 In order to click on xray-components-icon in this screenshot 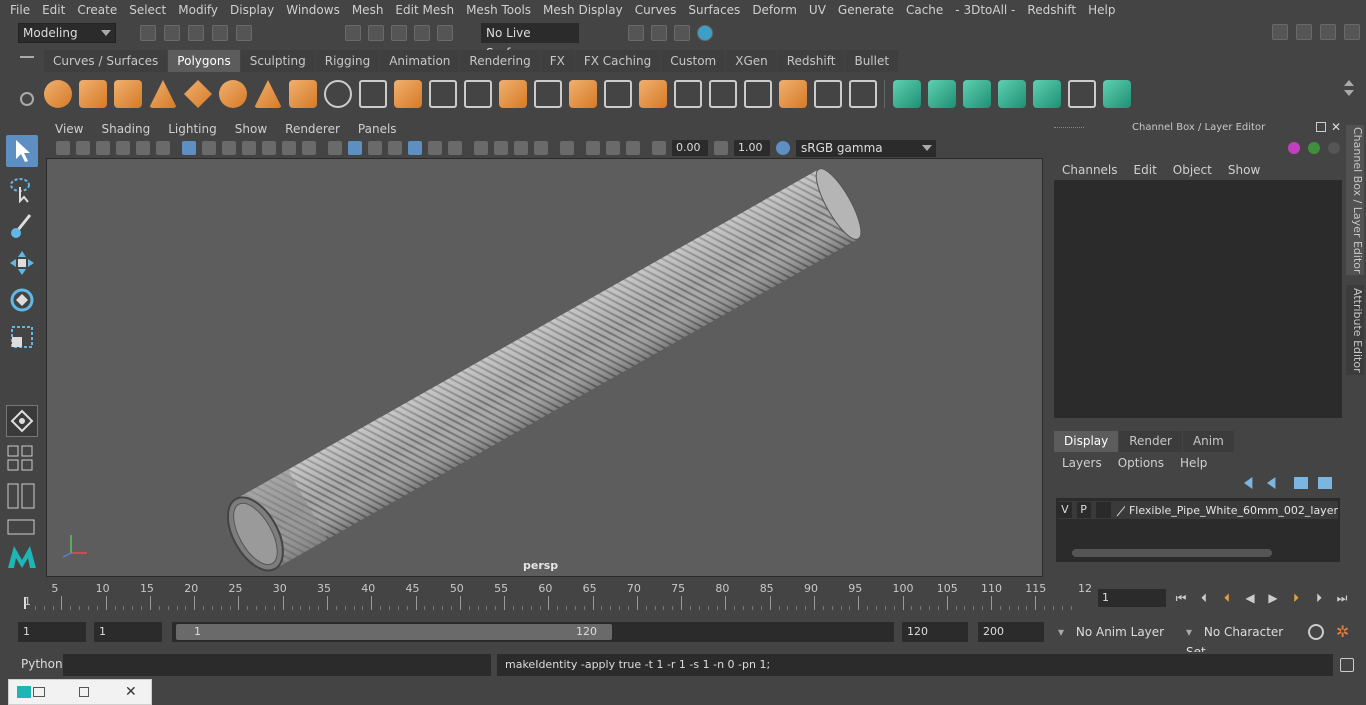, I will do `click(633, 148)`.